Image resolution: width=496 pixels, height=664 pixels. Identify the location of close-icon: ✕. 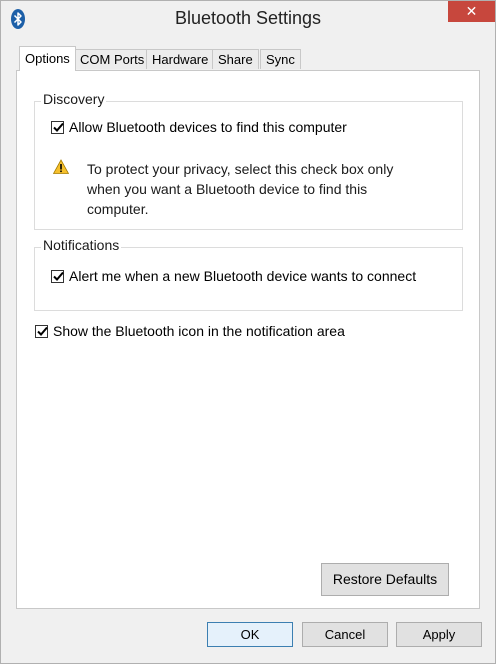
(471, 11).